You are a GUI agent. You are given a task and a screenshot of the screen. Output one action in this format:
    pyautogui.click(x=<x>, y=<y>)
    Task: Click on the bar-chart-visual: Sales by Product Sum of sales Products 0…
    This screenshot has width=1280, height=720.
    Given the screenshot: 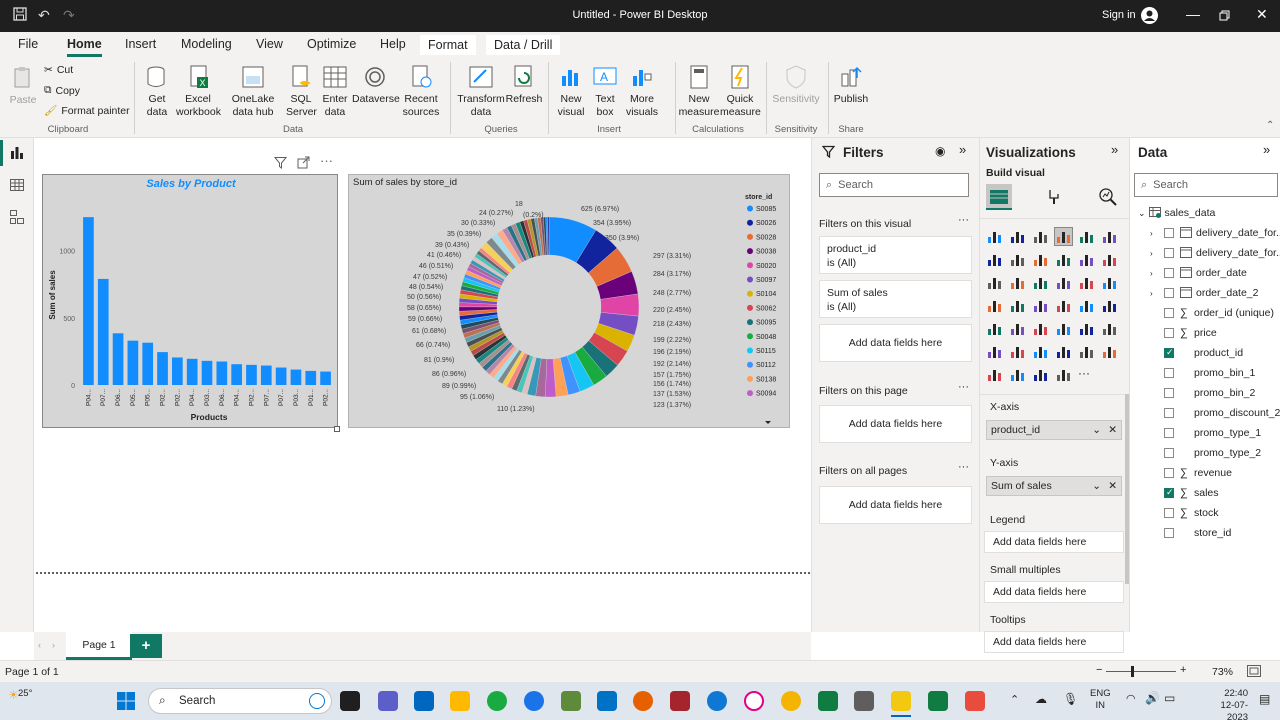 What is the action you would take?
    pyautogui.click(x=190, y=301)
    